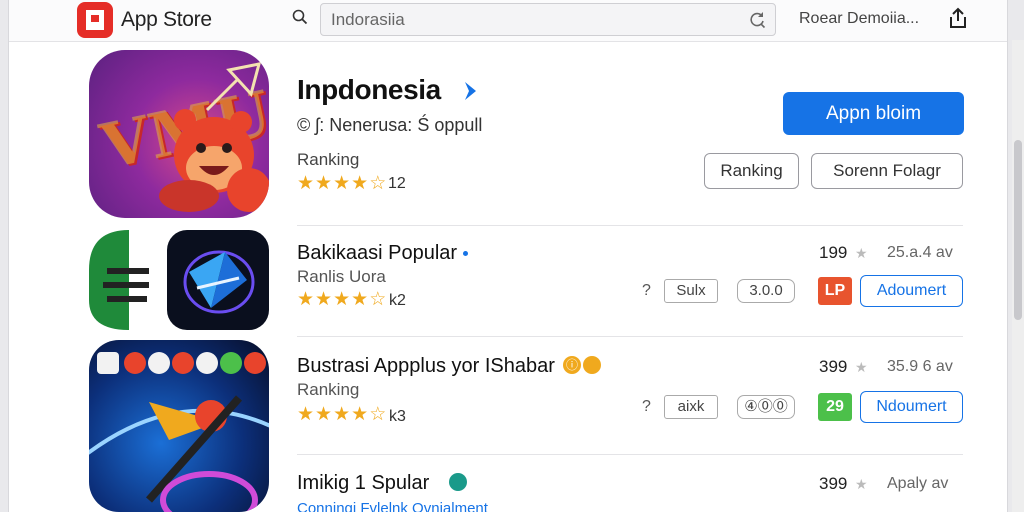  Describe the element at coordinates (592, 365) in the screenshot. I see `row2-badge-dot` at that location.